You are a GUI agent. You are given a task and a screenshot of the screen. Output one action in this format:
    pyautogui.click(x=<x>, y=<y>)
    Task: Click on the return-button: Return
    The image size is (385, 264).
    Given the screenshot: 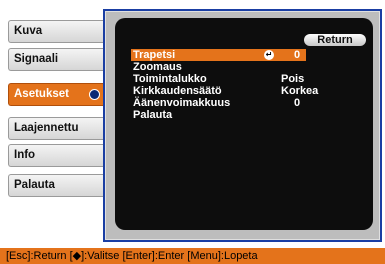 What is the action you would take?
    pyautogui.click(x=335, y=40)
    